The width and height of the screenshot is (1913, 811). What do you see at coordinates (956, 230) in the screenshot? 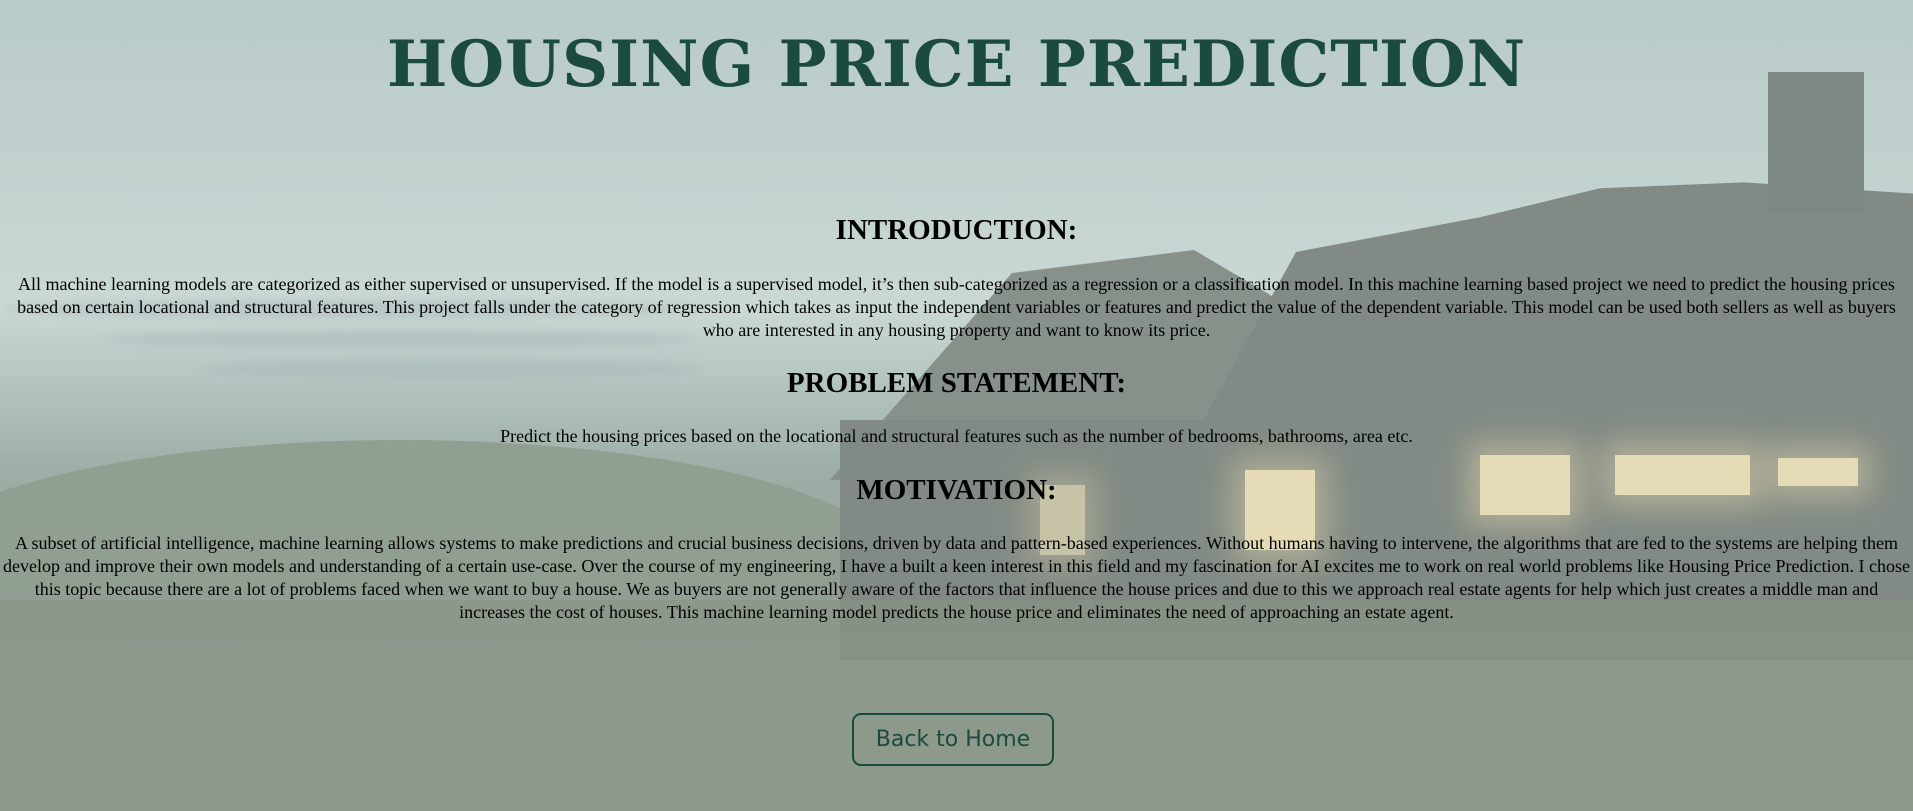
I see `introduction-heading: INTRODUCTION:` at bounding box center [956, 230].